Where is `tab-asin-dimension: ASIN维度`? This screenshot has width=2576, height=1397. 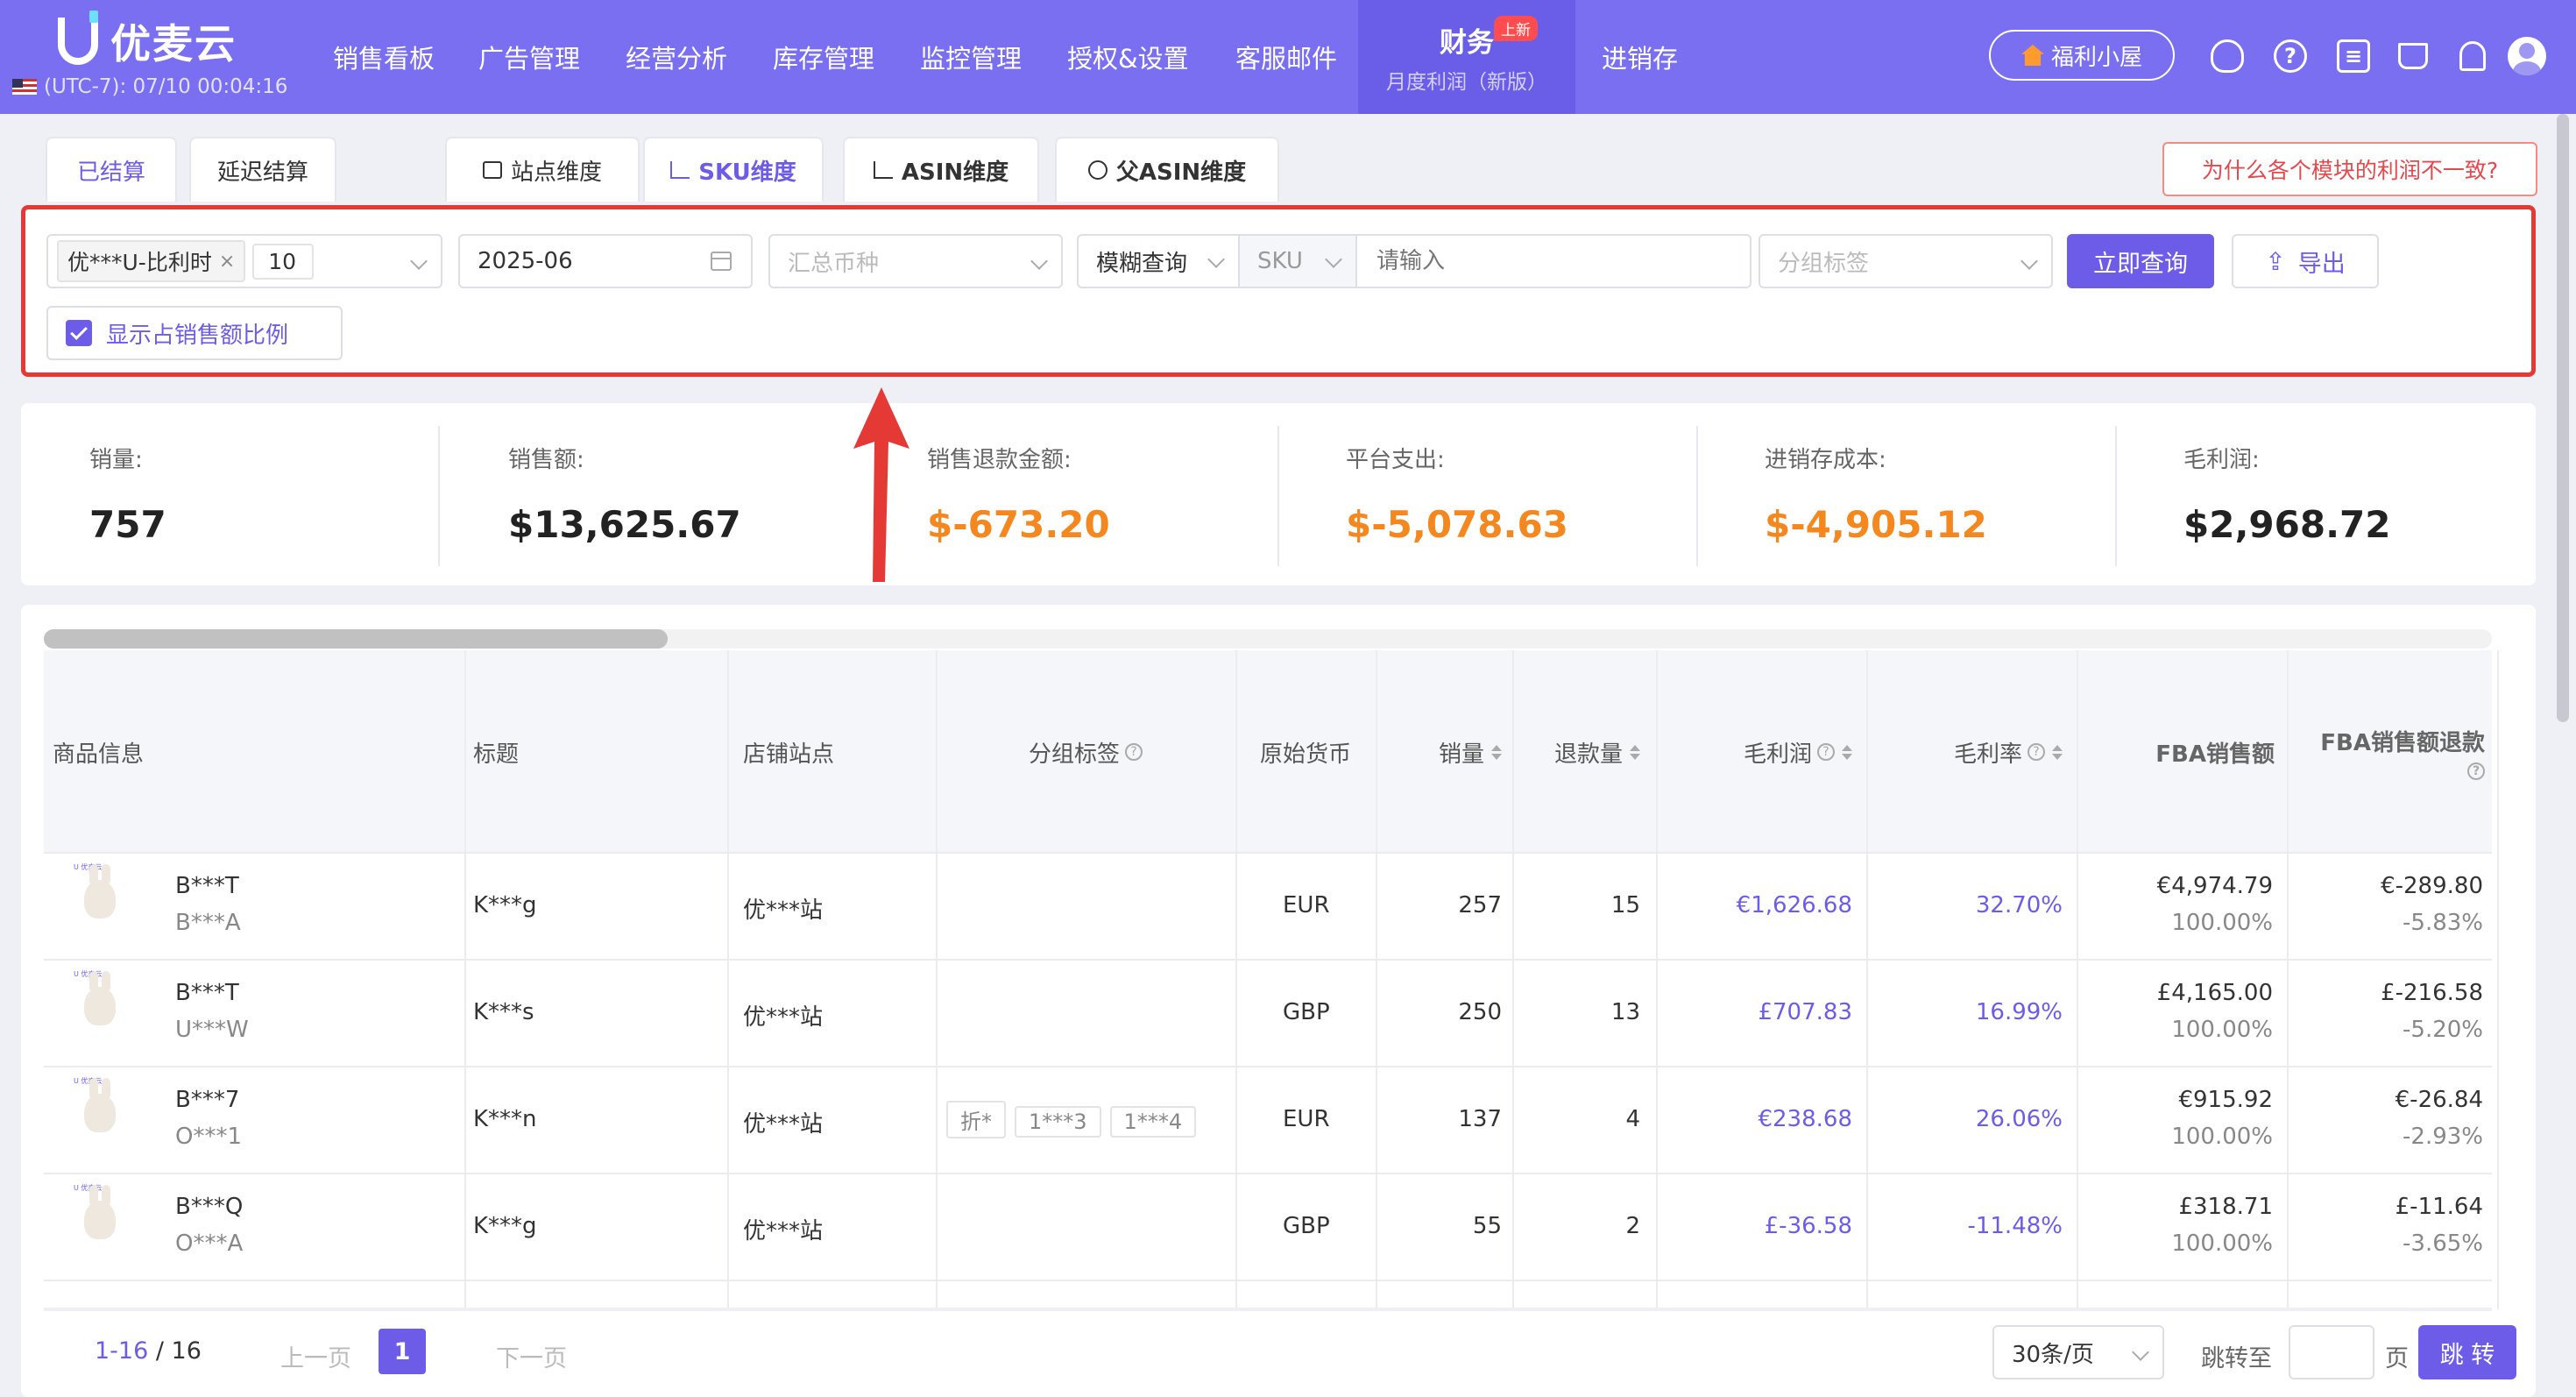 tab-asin-dimension: ASIN维度 is located at coordinates (941, 170).